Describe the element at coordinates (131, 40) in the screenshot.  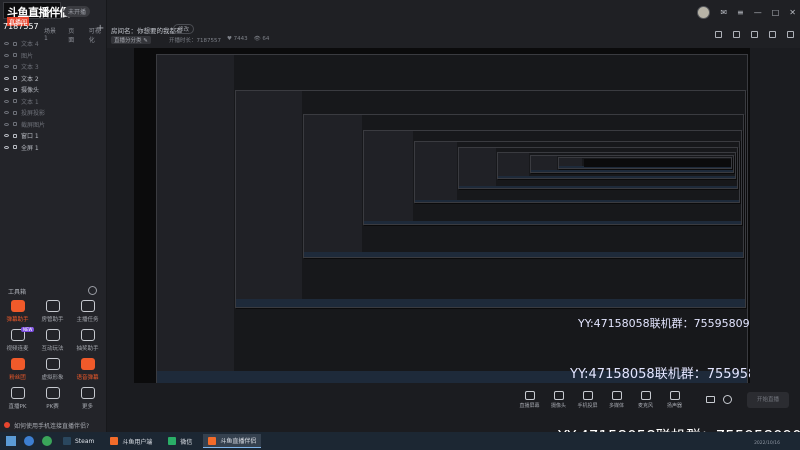
I see `category-button: 直播分分类 ✎` at that location.